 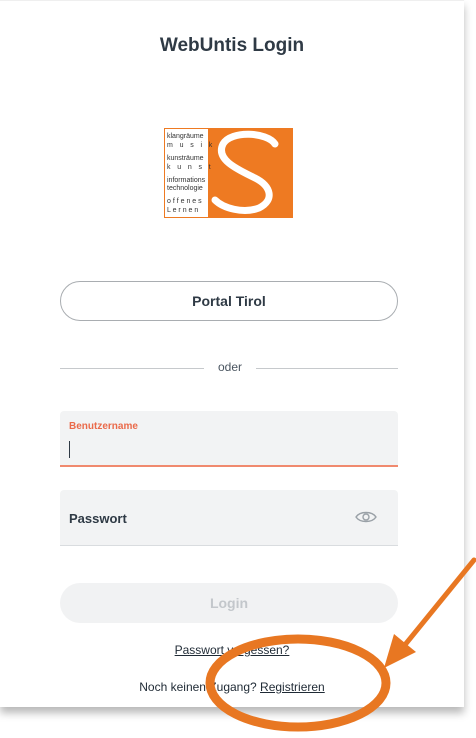 What do you see at coordinates (292, 687) in the screenshot?
I see `register-link: Registrieren` at bounding box center [292, 687].